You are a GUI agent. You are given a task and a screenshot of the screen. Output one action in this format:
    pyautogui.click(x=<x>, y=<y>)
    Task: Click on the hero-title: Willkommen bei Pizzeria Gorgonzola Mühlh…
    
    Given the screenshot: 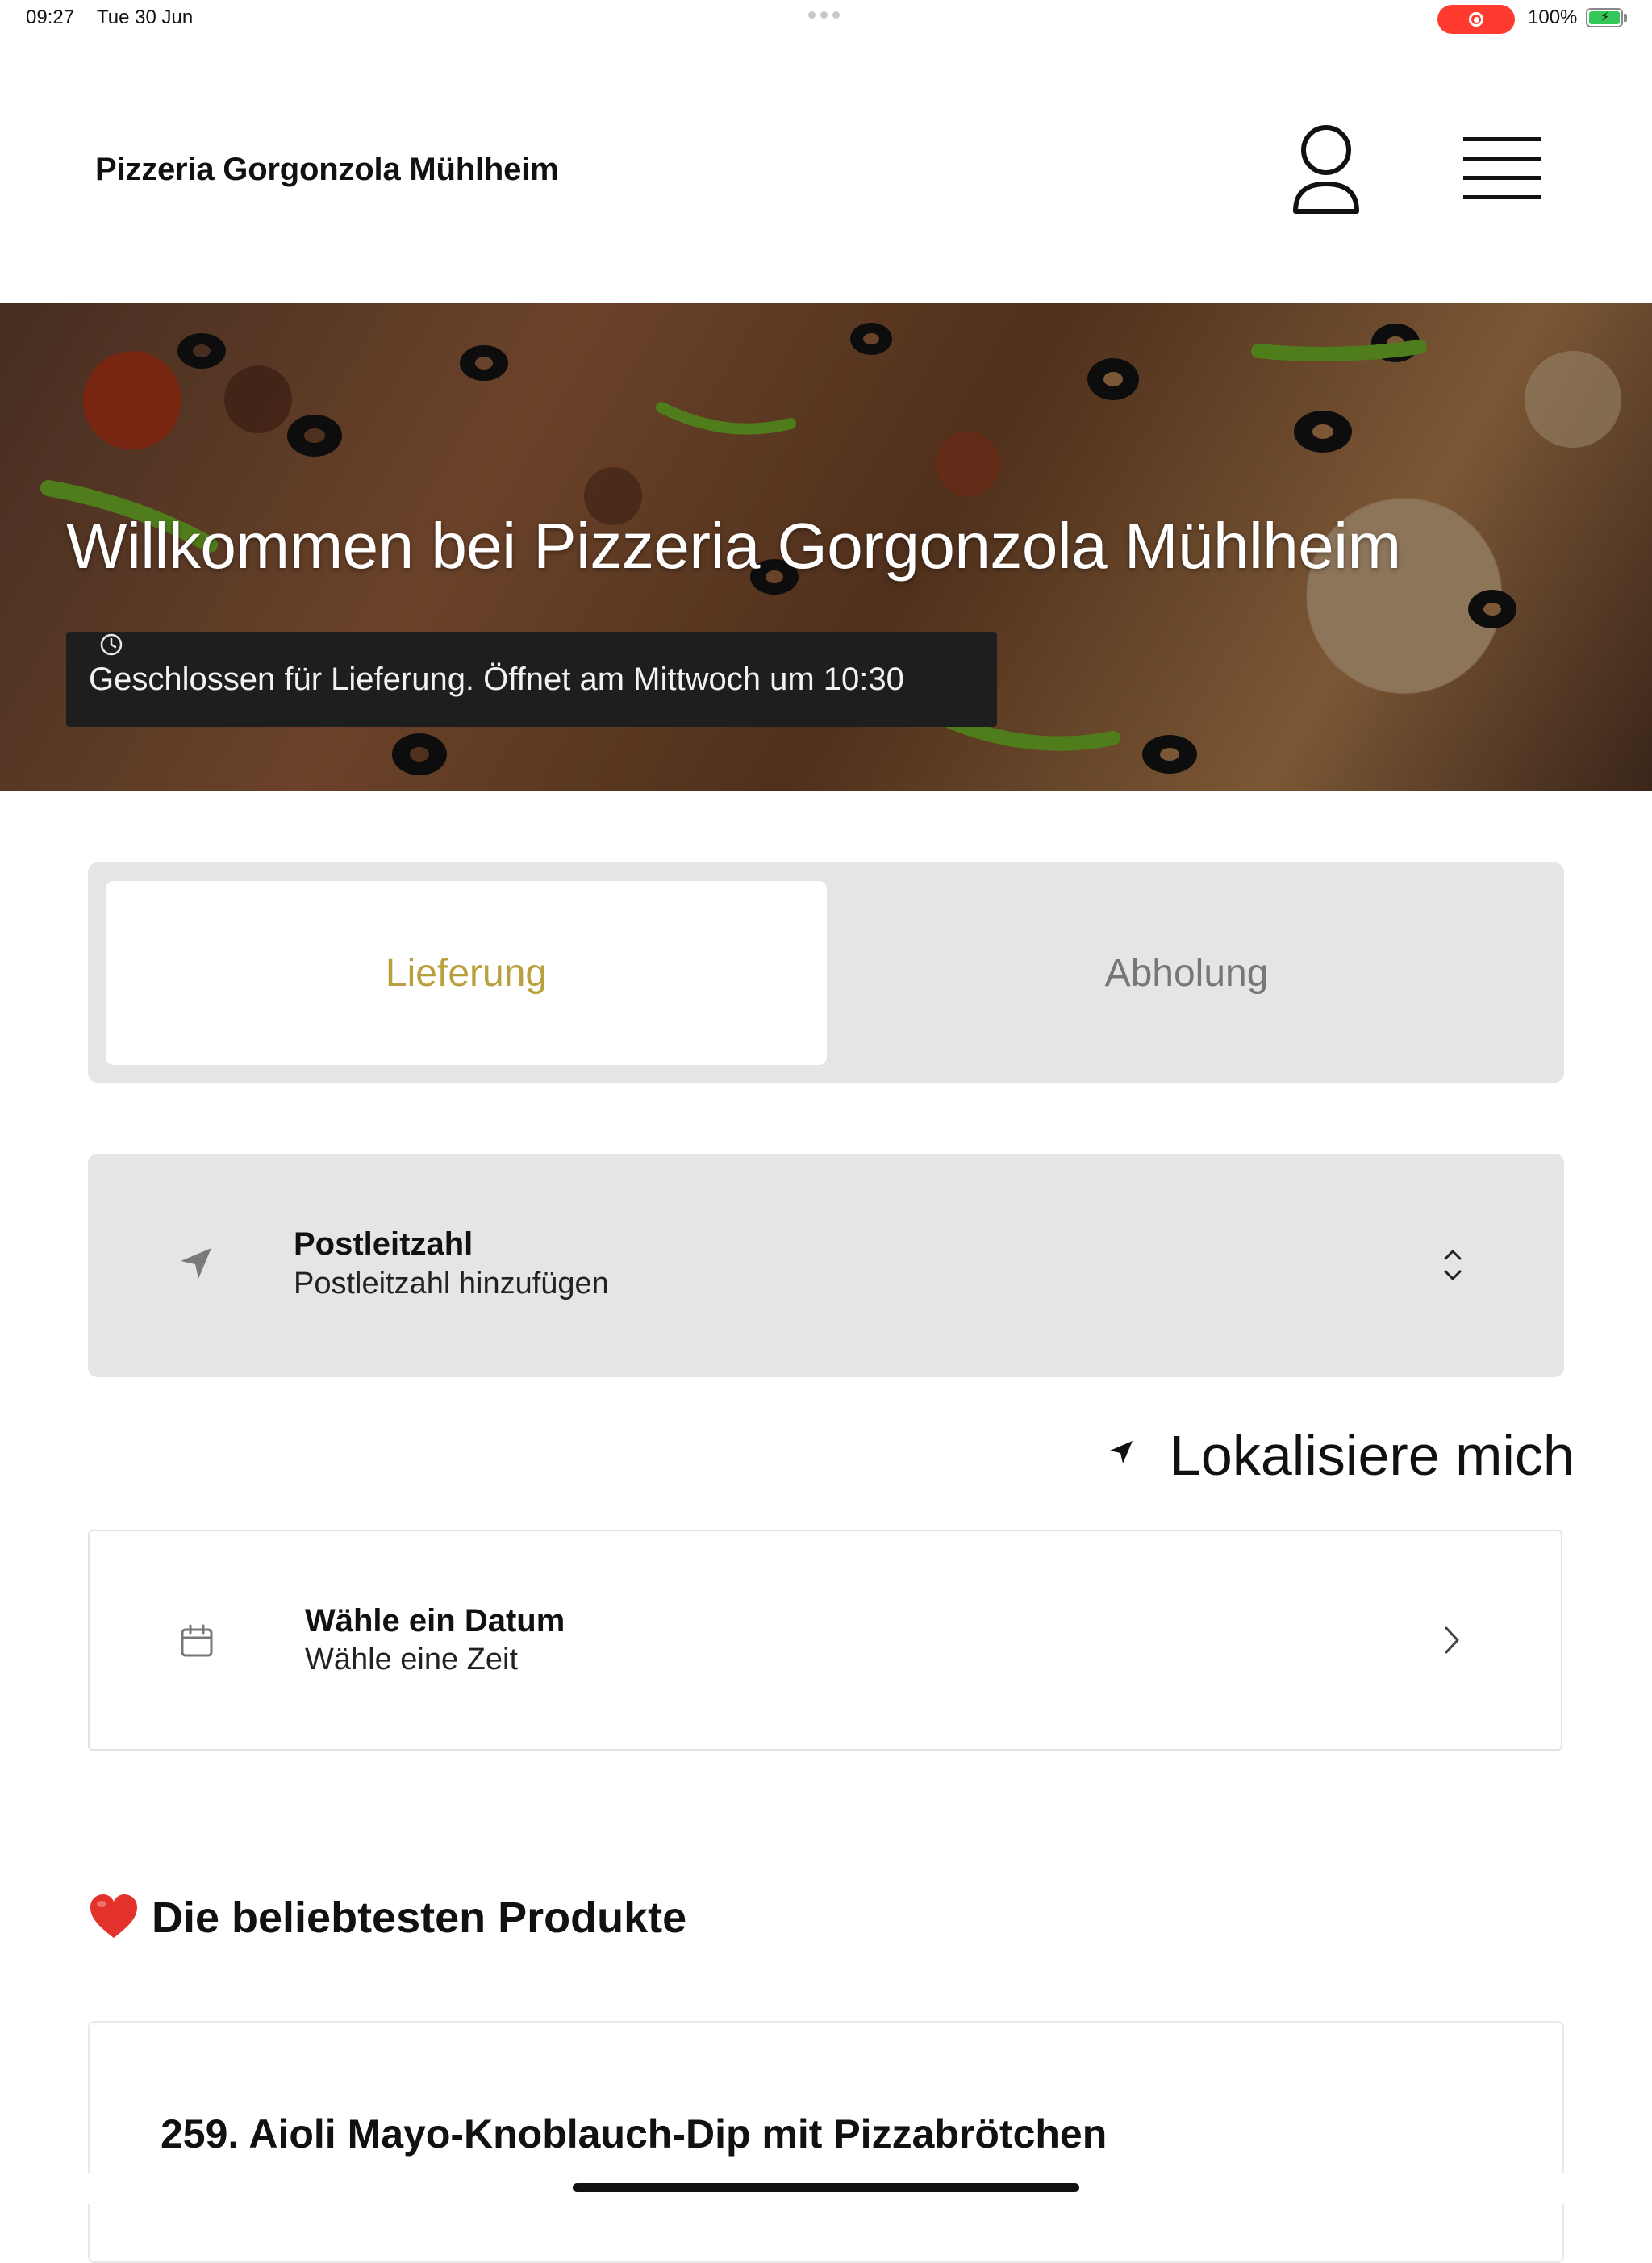 What is the action you would take?
    pyautogui.click(x=733, y=546)
    